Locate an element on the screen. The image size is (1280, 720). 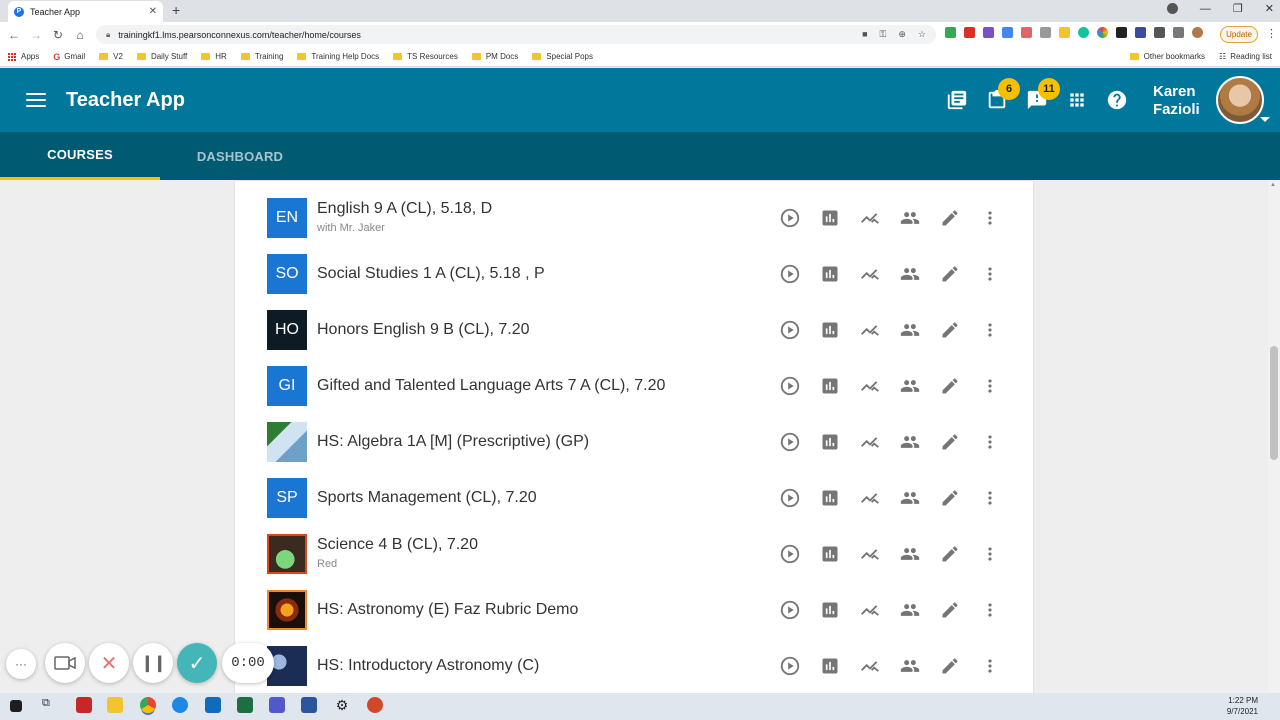
scrollbar-thumb is located at coordinates (1274, 403).